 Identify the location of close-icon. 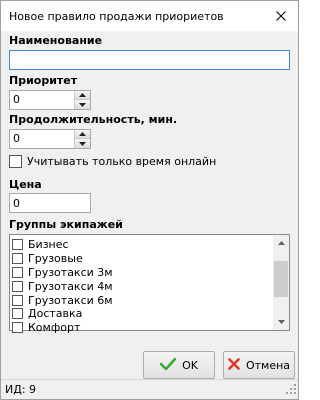
(281, 16).